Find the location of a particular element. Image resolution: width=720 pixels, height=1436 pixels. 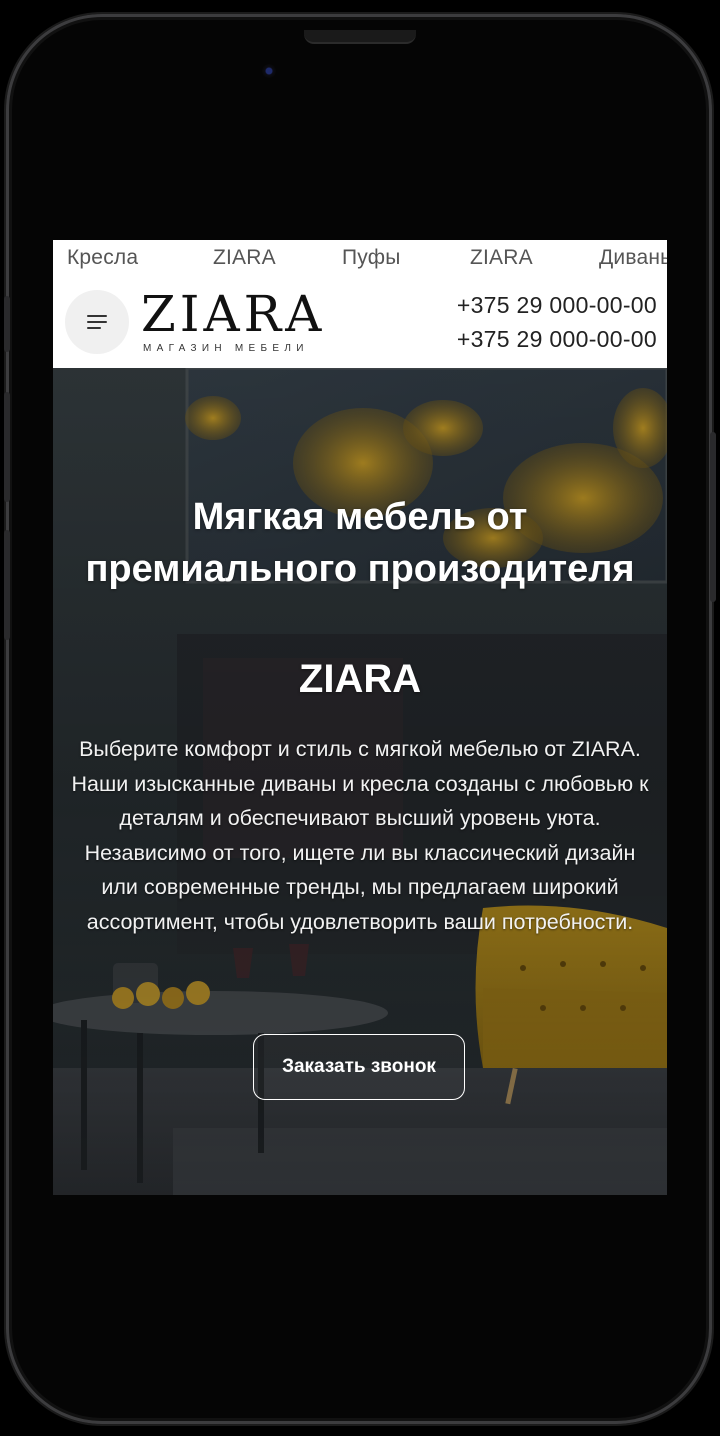

category-link-sofas: Диваны is located at coordinates (633, 258).